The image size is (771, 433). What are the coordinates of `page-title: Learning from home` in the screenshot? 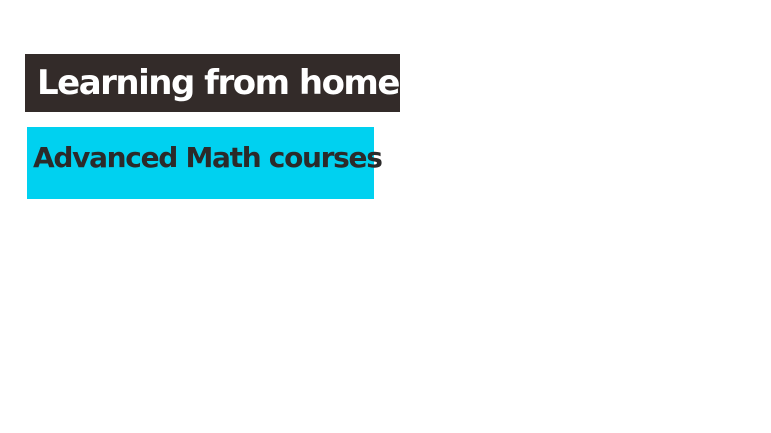 It's located at (218, 83).